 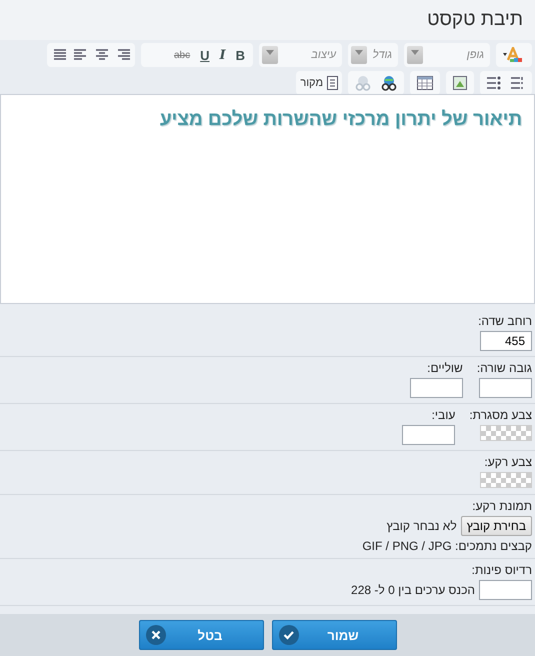 I want to click on file-status: לא נבחר קובץ, so click(x=421, y=526).